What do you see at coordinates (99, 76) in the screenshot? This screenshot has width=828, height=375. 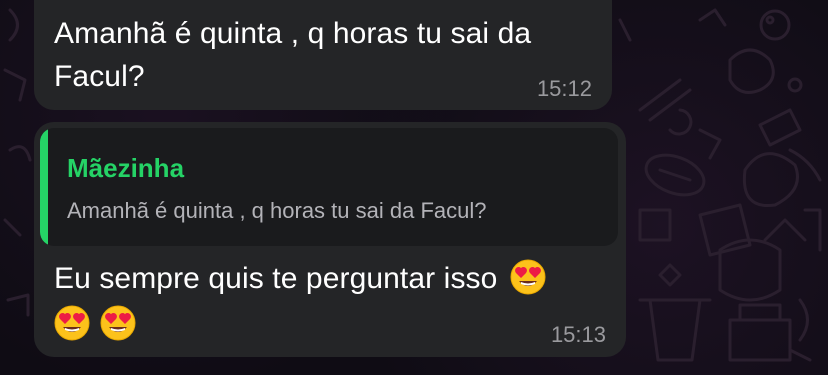 I see `message-text-line-2: Facul?` at bounding box center [99, 76].